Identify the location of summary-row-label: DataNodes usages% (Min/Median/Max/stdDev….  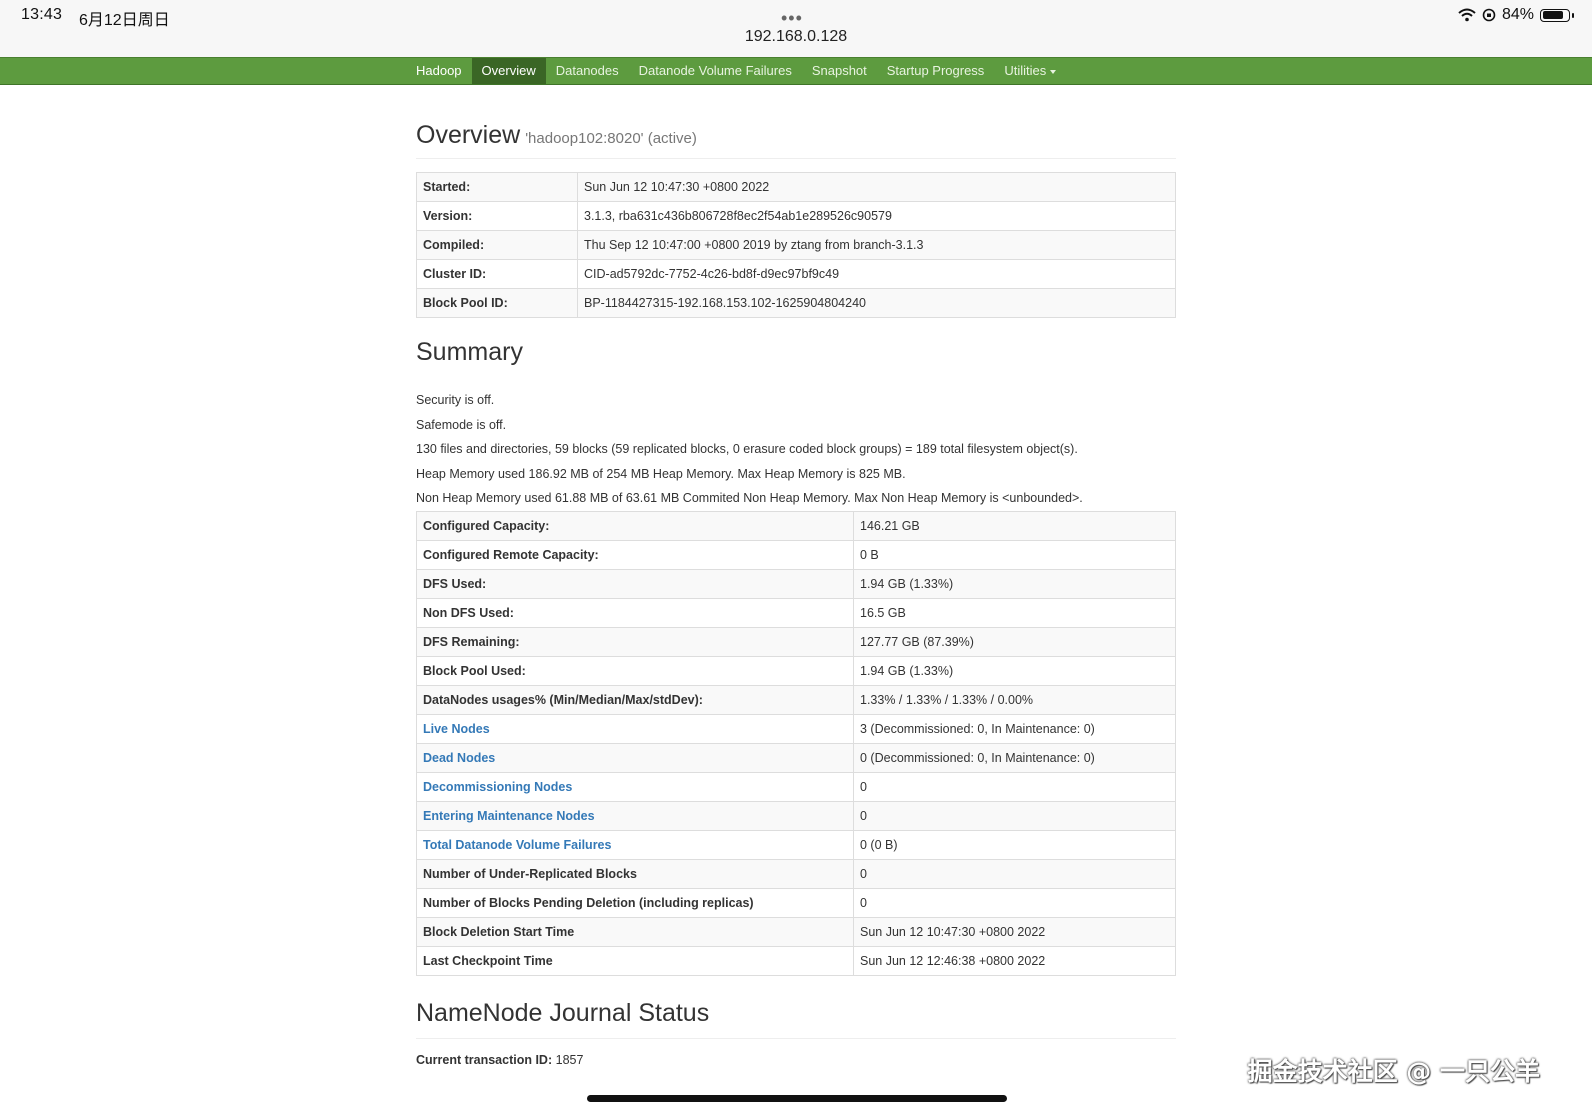
(635, 699).